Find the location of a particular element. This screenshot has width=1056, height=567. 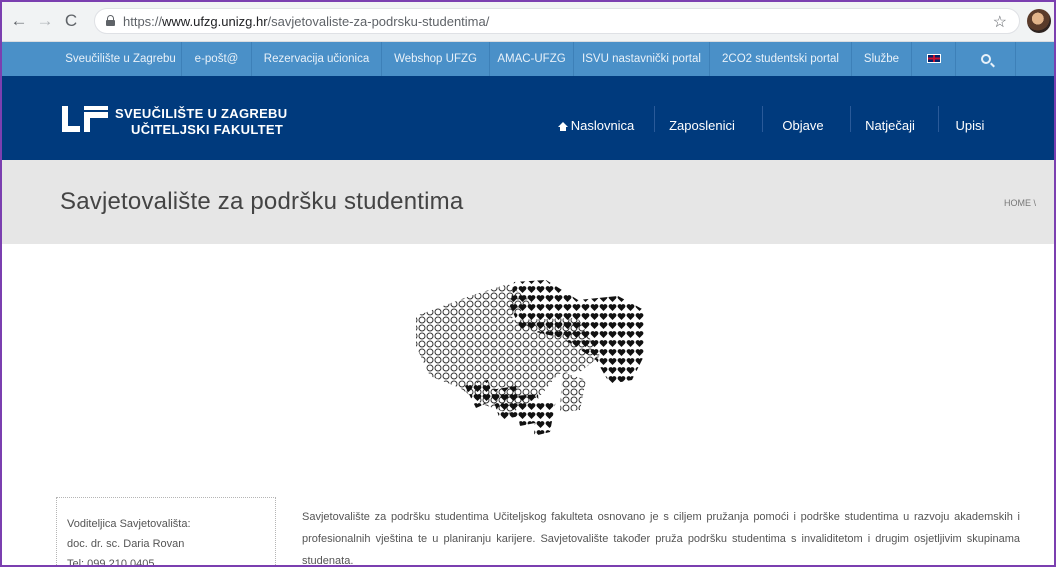

topbar-link-eposta: e-pošt@ is located at coordinates (217, 59).